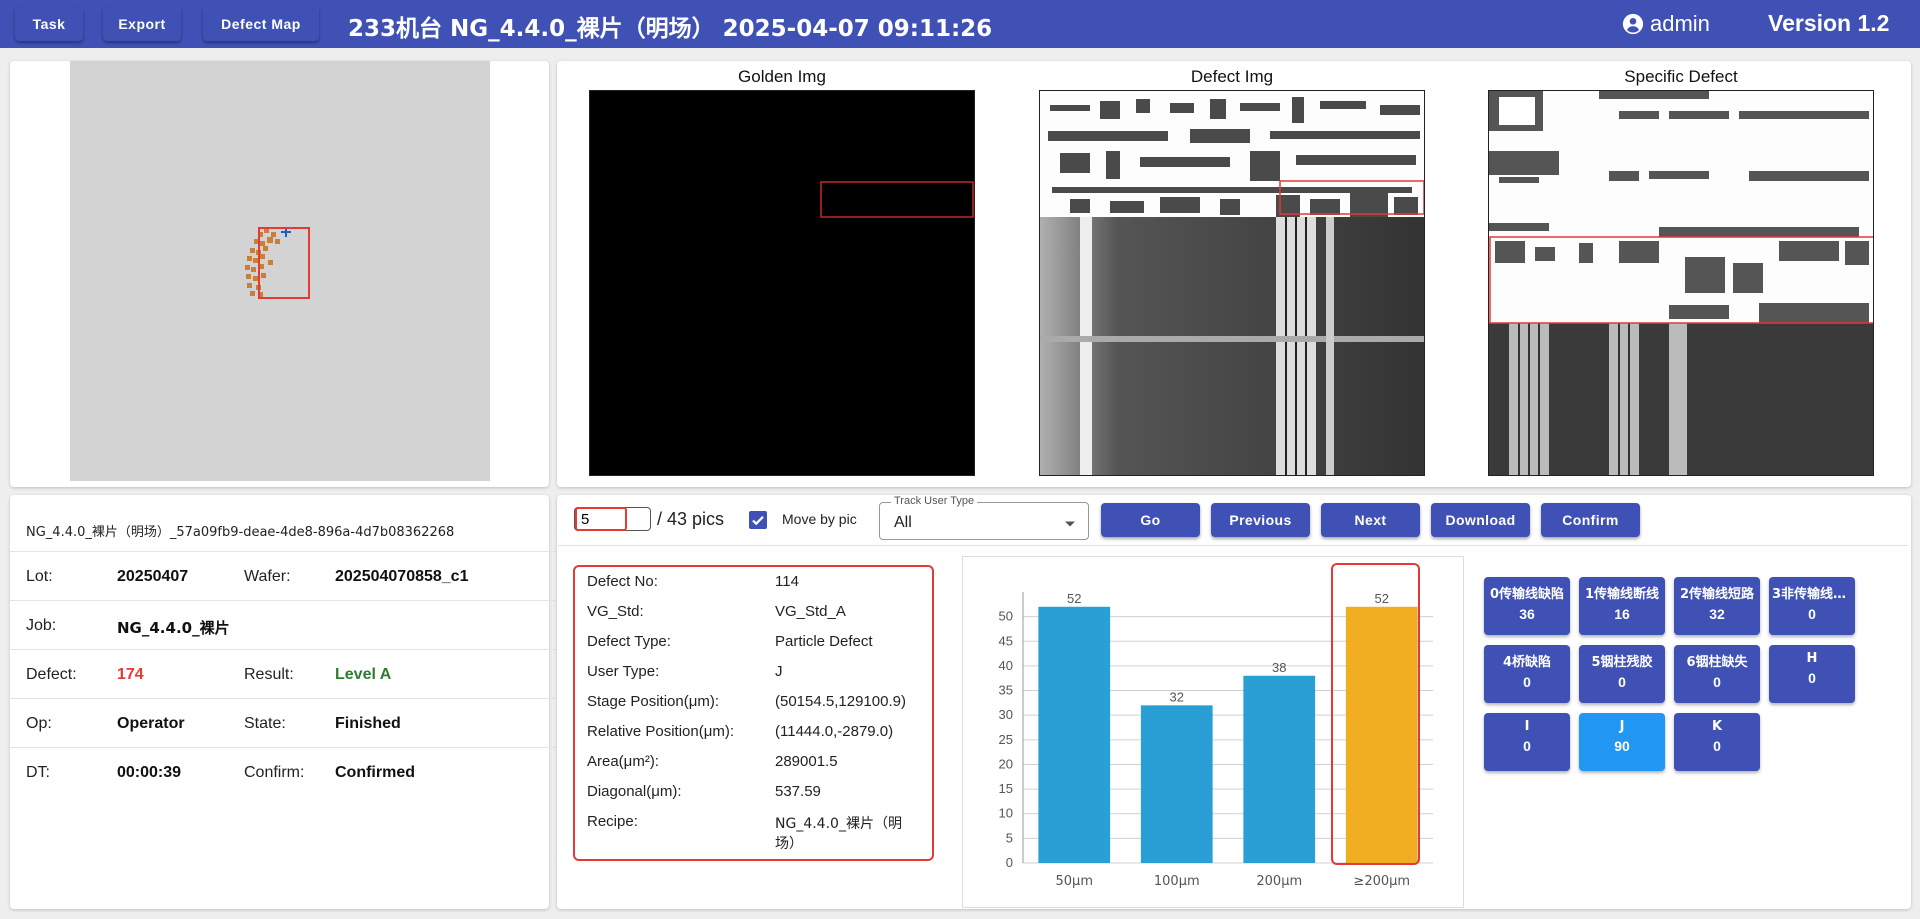 This screenshot has height=919, width=1920. Describe the element at coordinates (1232, 283) in the screenshot. I see `defect-image` at that location.